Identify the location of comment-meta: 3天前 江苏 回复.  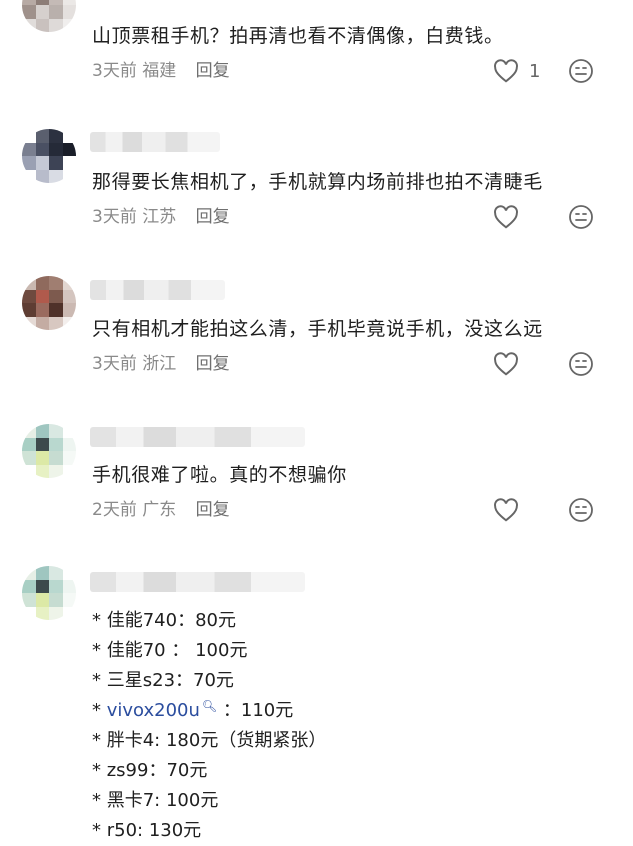
(161, 217).